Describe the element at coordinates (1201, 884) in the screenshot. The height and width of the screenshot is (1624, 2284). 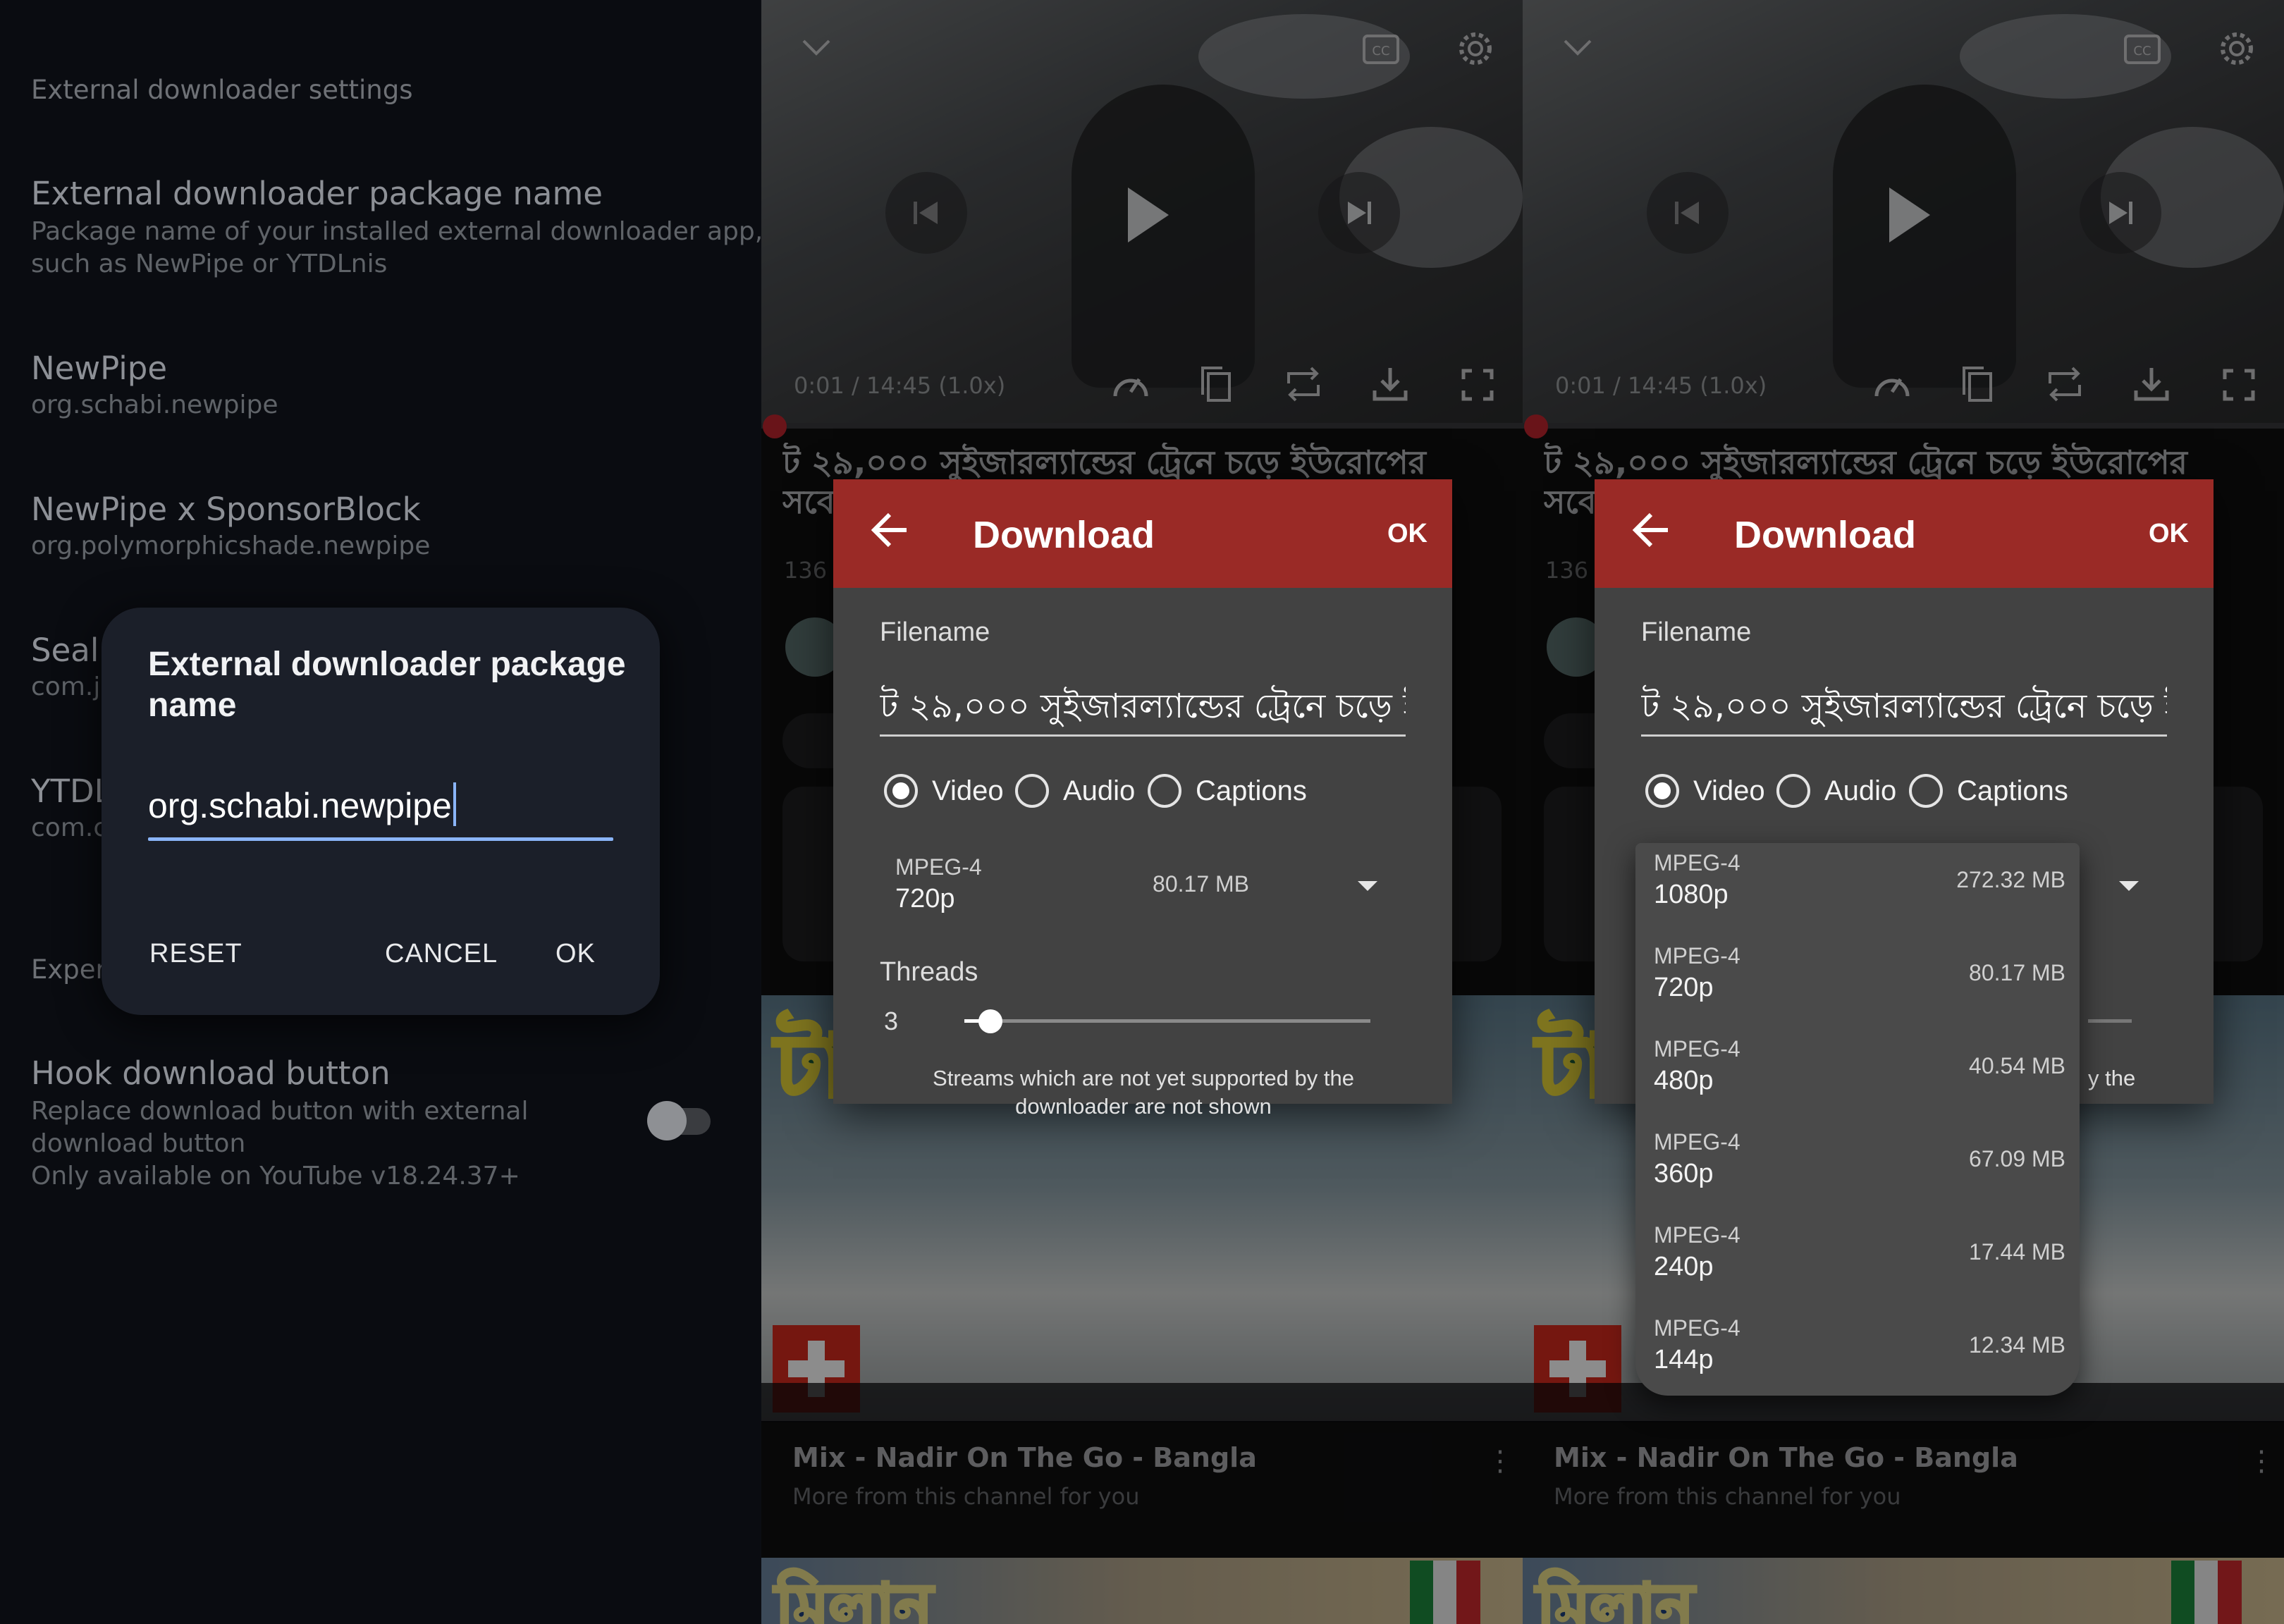
I see `quality-size: 80.17 MB` at that location.